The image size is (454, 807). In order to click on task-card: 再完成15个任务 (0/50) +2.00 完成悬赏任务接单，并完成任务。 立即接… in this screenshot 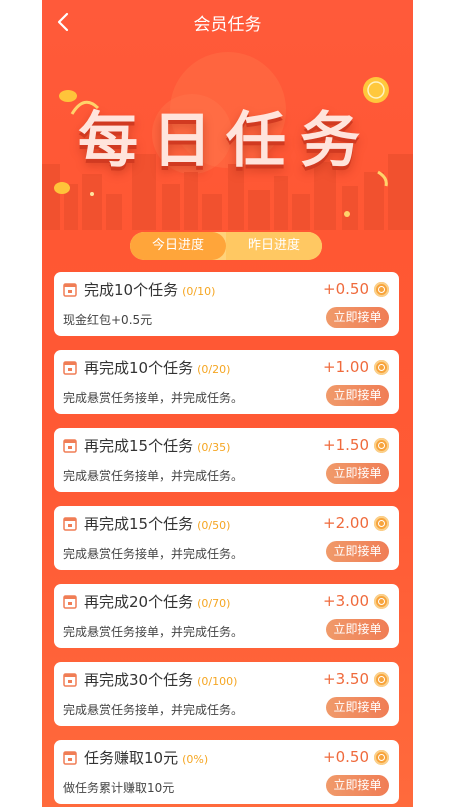, I will do `click(226, 538)`.